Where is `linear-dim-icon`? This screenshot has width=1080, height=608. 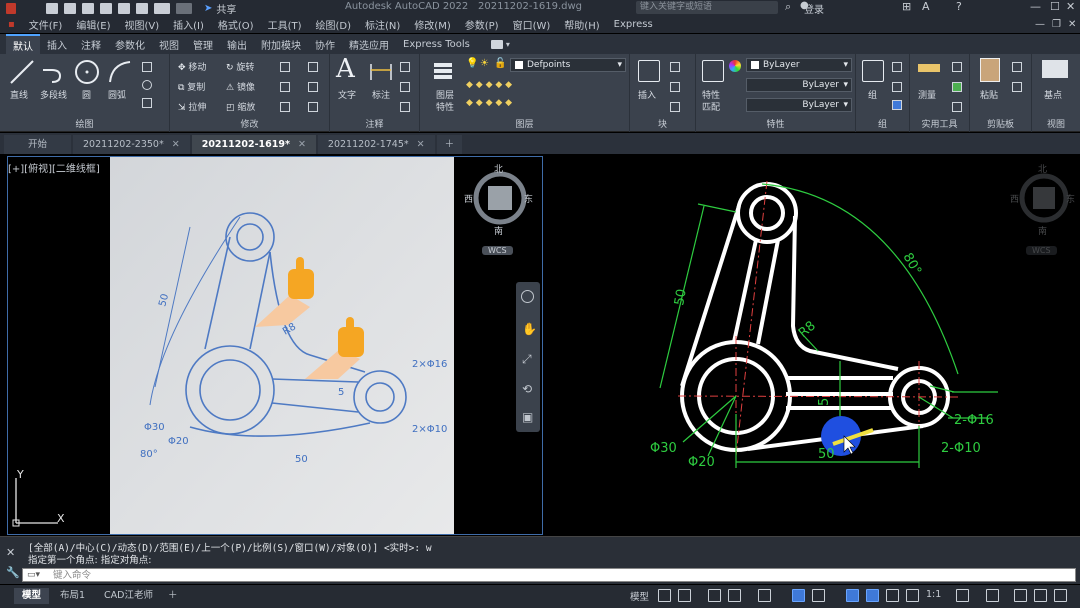
linear-dim-icon is located at coordinates (405, 67).